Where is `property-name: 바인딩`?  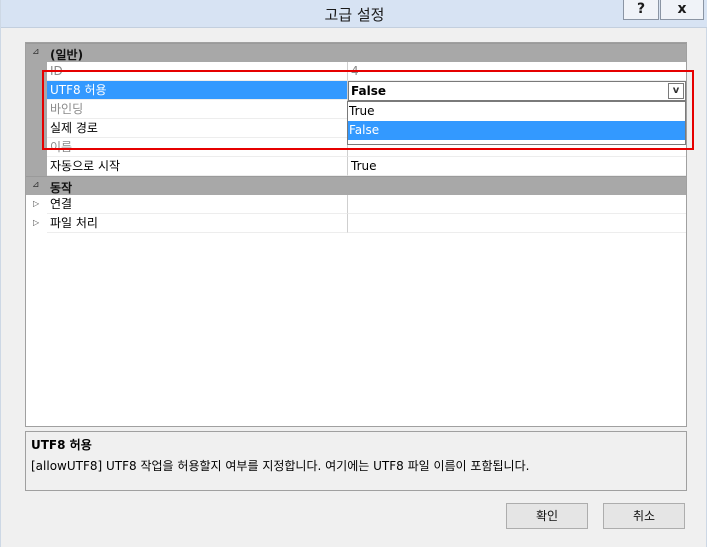 property-name: 바인딩 is located at coordinates (197, 109).